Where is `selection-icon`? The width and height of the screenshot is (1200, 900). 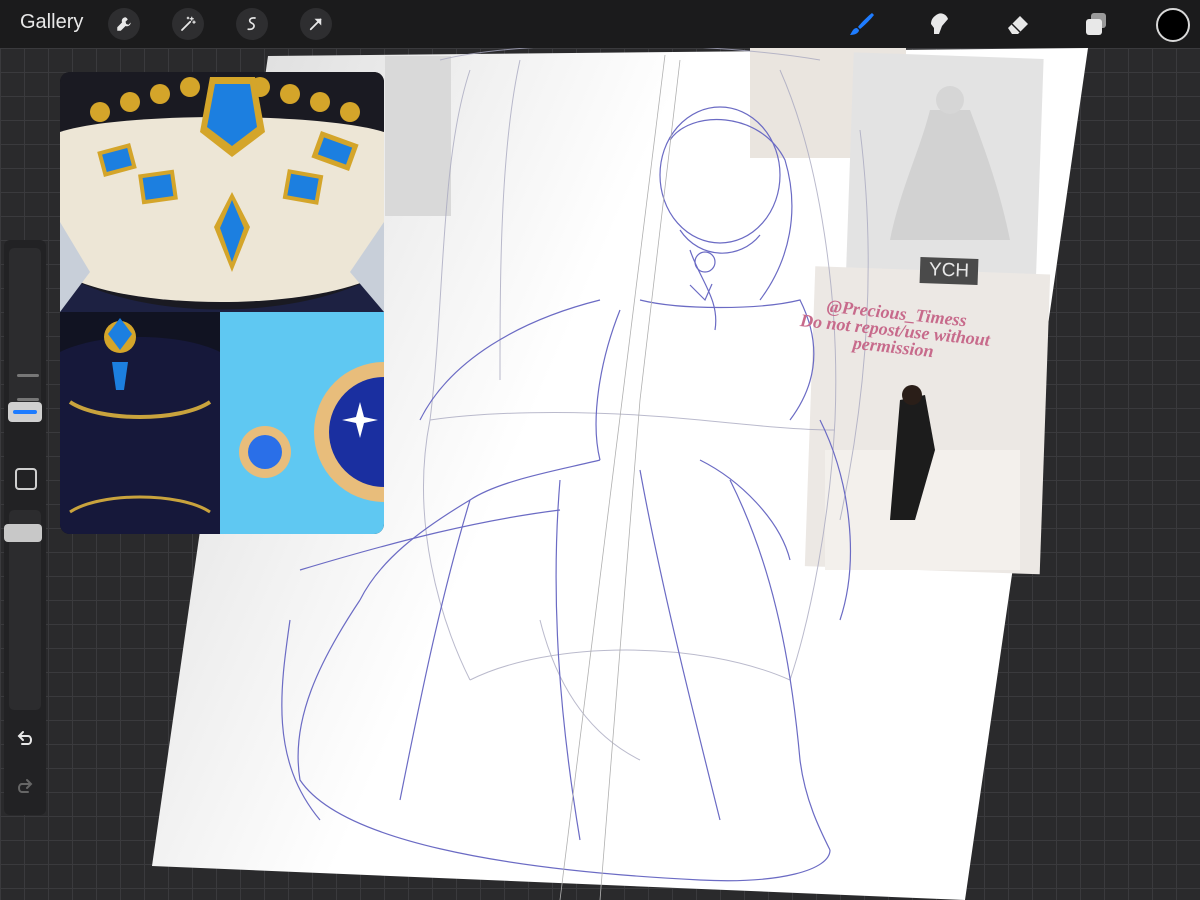 selection-icon is located at coordinates (252, 24).